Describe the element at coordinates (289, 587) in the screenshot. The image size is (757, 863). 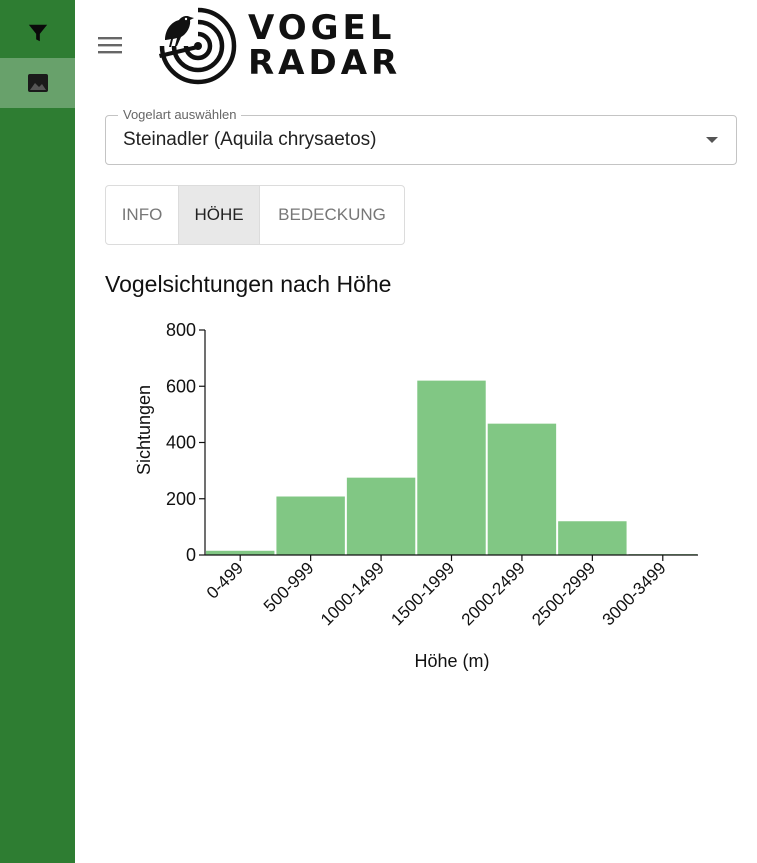
I see `x-tick-label: 500-999` at that location.